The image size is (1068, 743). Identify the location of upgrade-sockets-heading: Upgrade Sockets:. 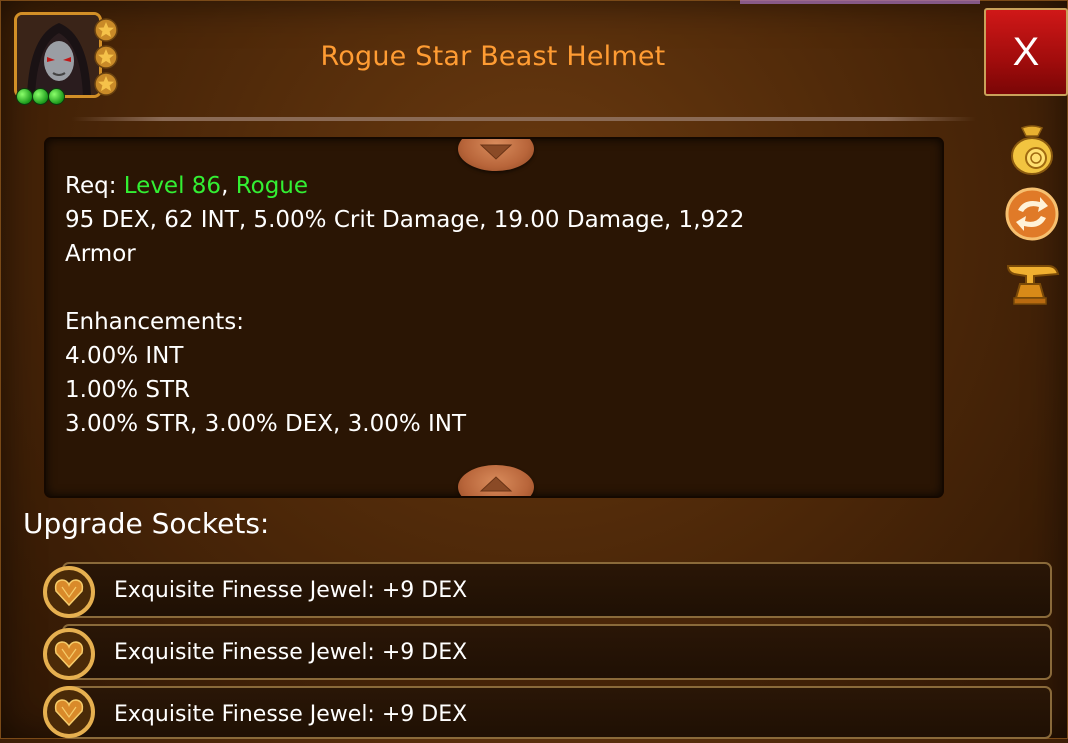
(146, 523).